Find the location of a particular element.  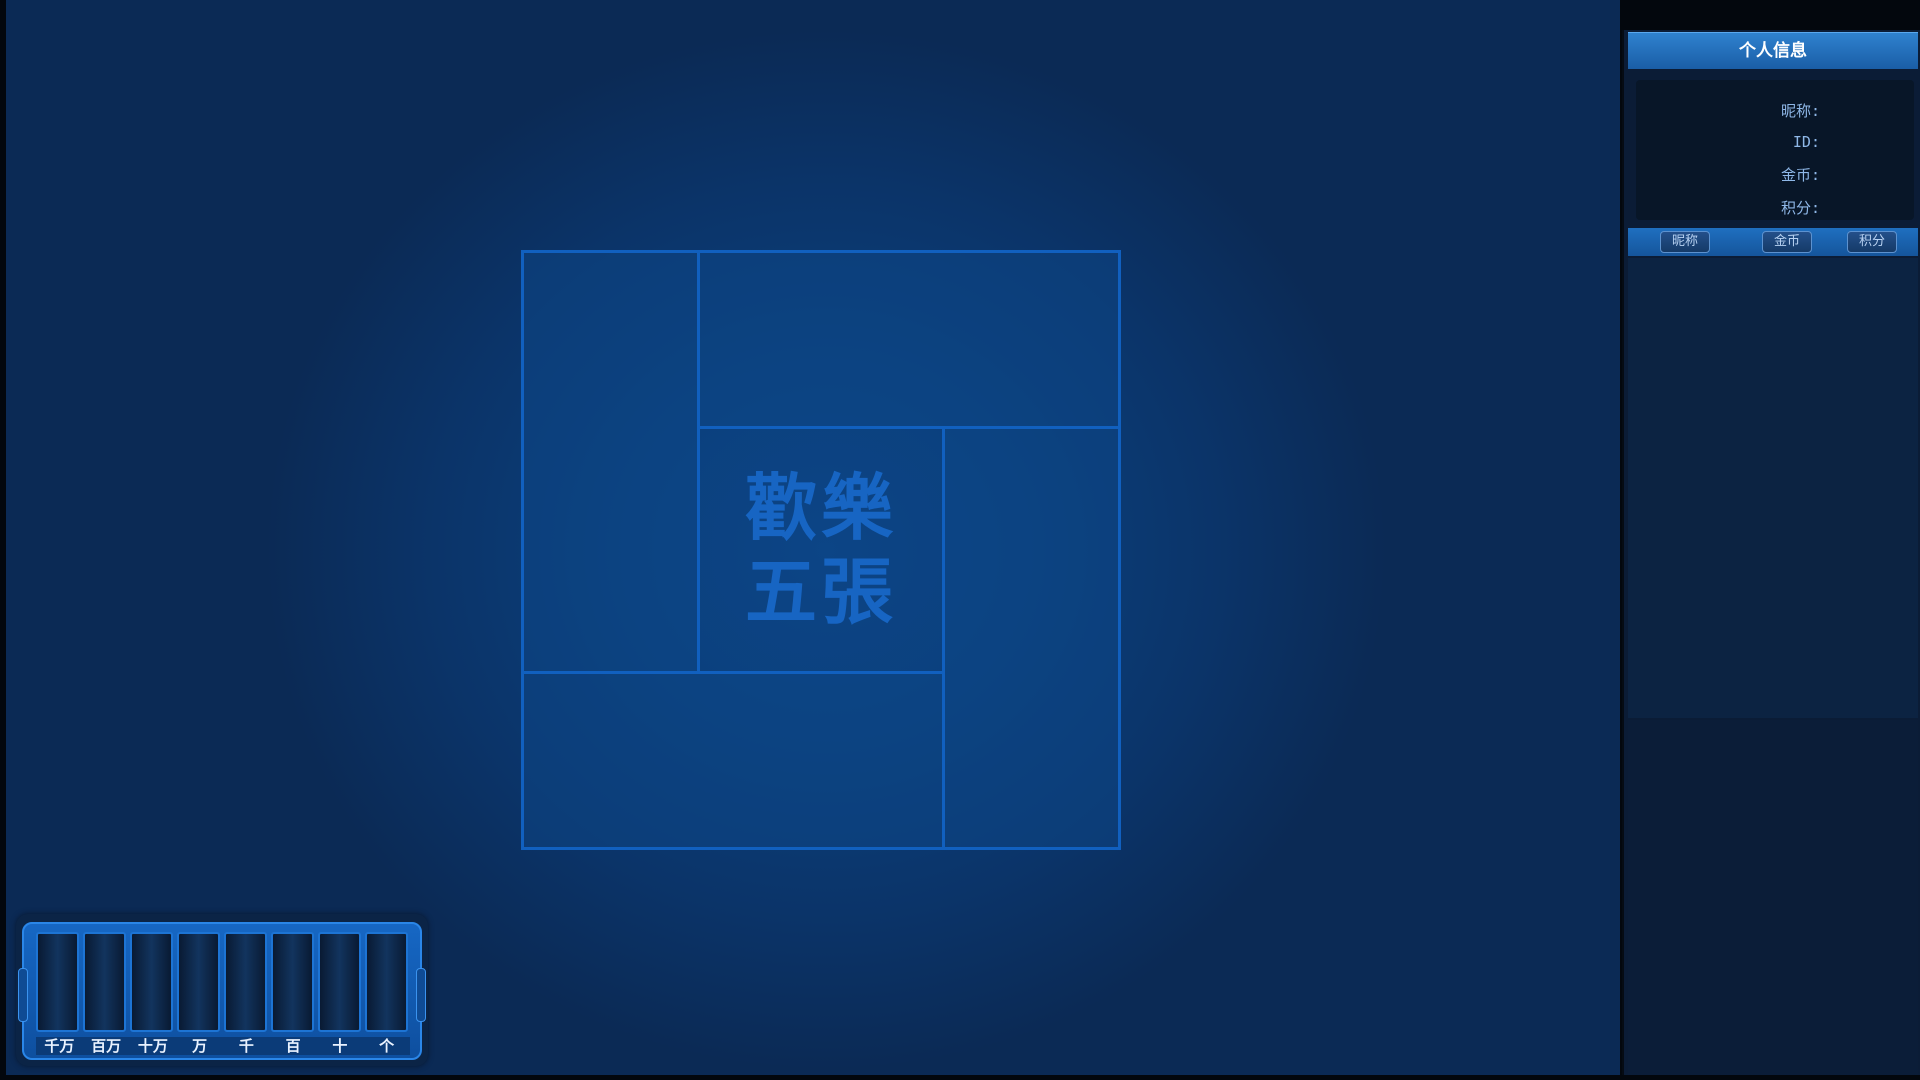

player-info-box: 昵称: ID: 金币: 积分: is located at coordinates (1775, 150).